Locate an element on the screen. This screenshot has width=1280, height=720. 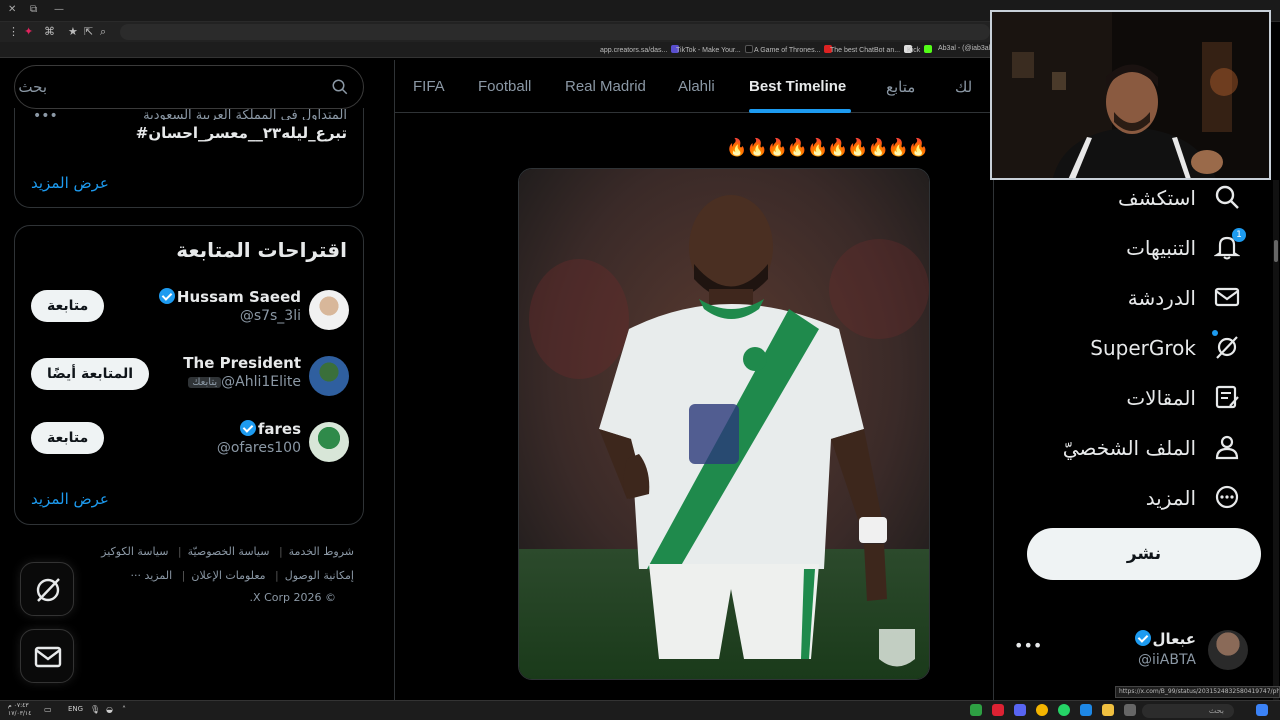
search-input: بحث is located at coordinates (189, 87).